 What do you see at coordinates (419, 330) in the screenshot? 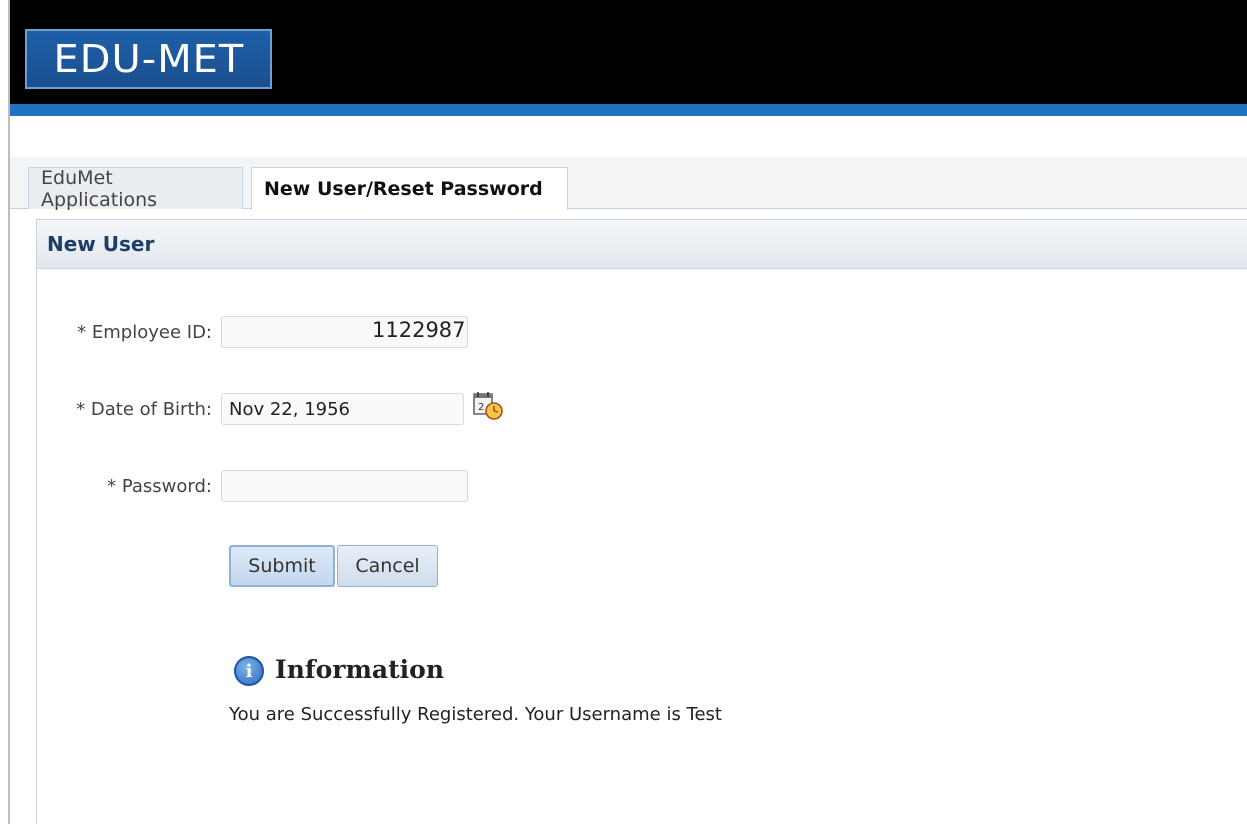
I see `employee-id-value: 1122987` at bounding box center [419, 330].